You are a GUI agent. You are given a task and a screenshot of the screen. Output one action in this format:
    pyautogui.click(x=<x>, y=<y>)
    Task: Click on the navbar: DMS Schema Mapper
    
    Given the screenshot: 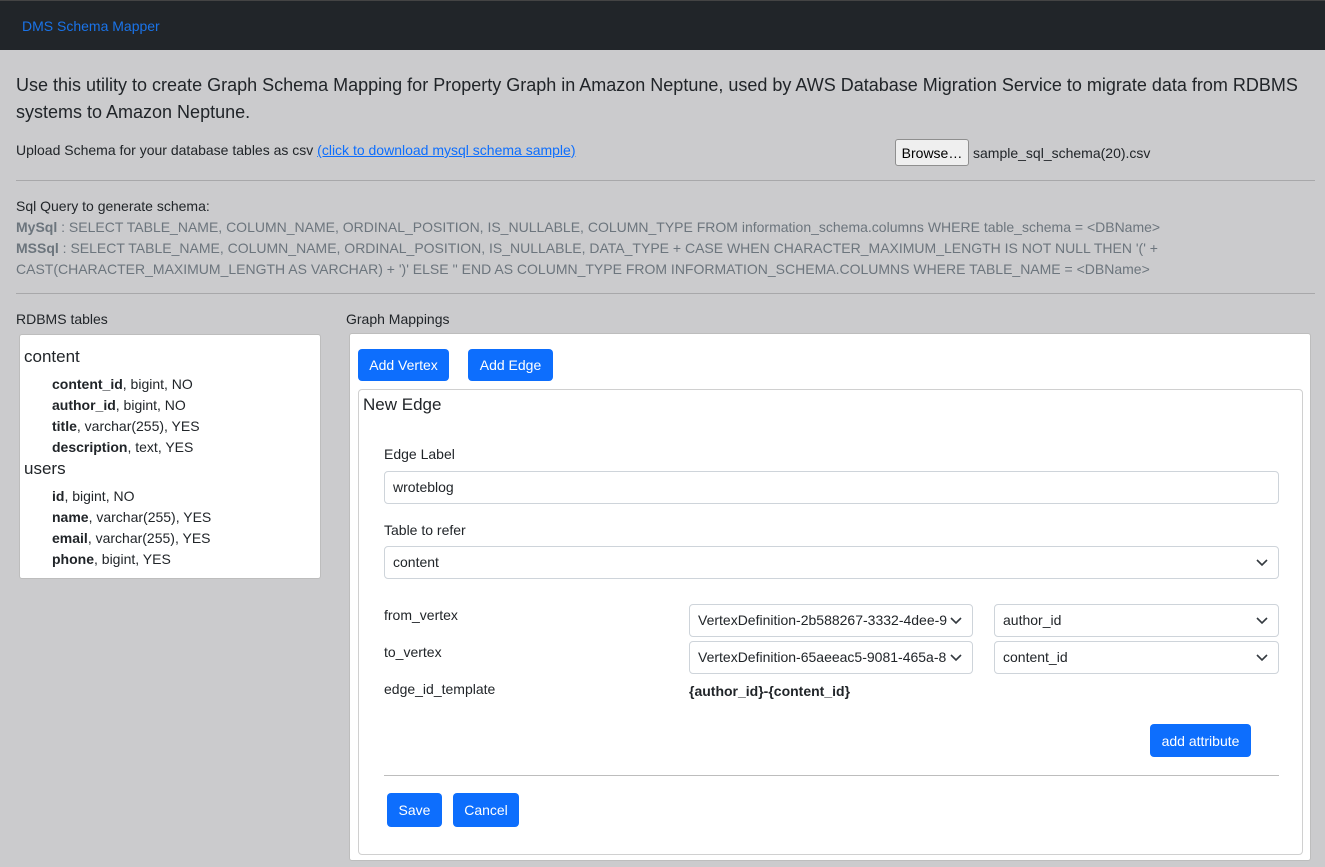 What is the action you would take?
    pyautogui.click(x=662, y=25)
    